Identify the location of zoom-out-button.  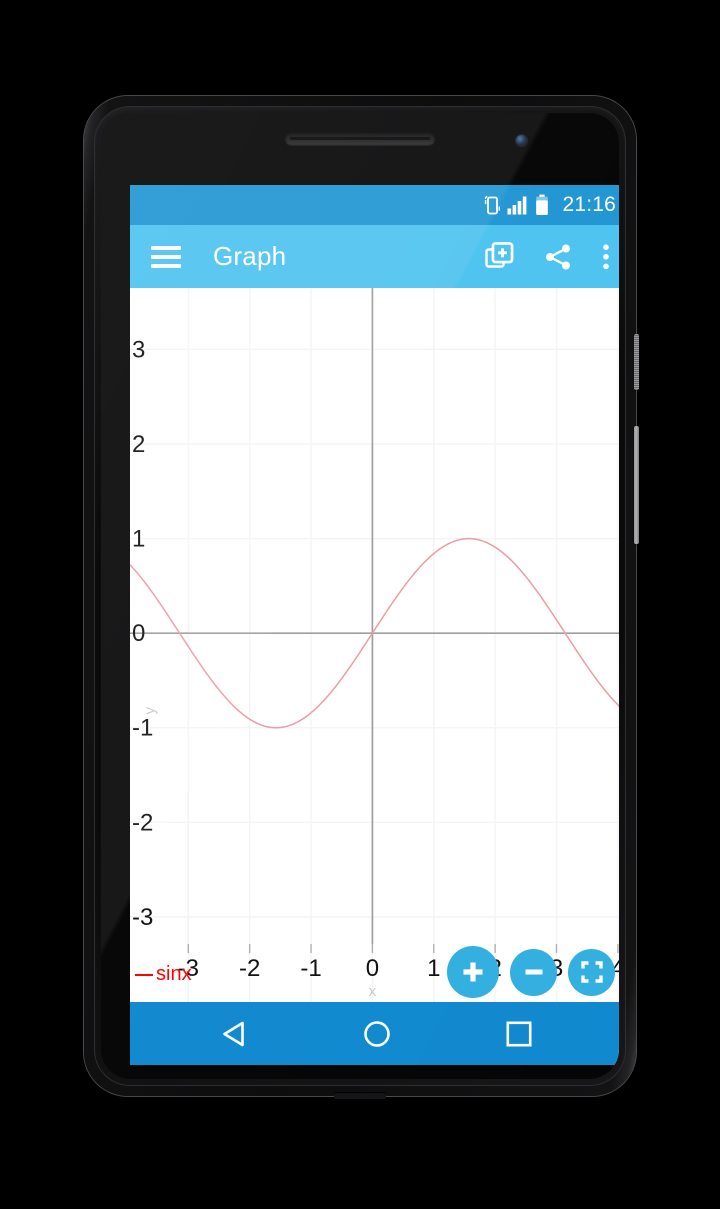
(533, 972).